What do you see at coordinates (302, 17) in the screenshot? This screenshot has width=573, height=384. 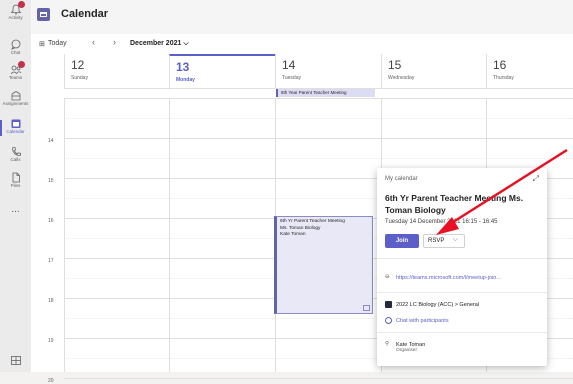 I see `app-header: Calendar` at bounding box center [302, 17].